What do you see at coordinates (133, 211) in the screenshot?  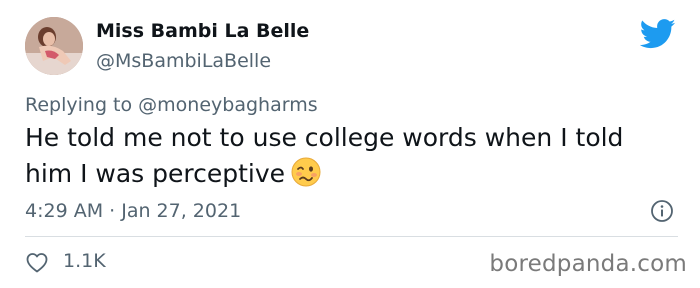 I see `tweet-timestamp: 4:29 AM · Jan 27, 2021` at bounding box center [133, 211].